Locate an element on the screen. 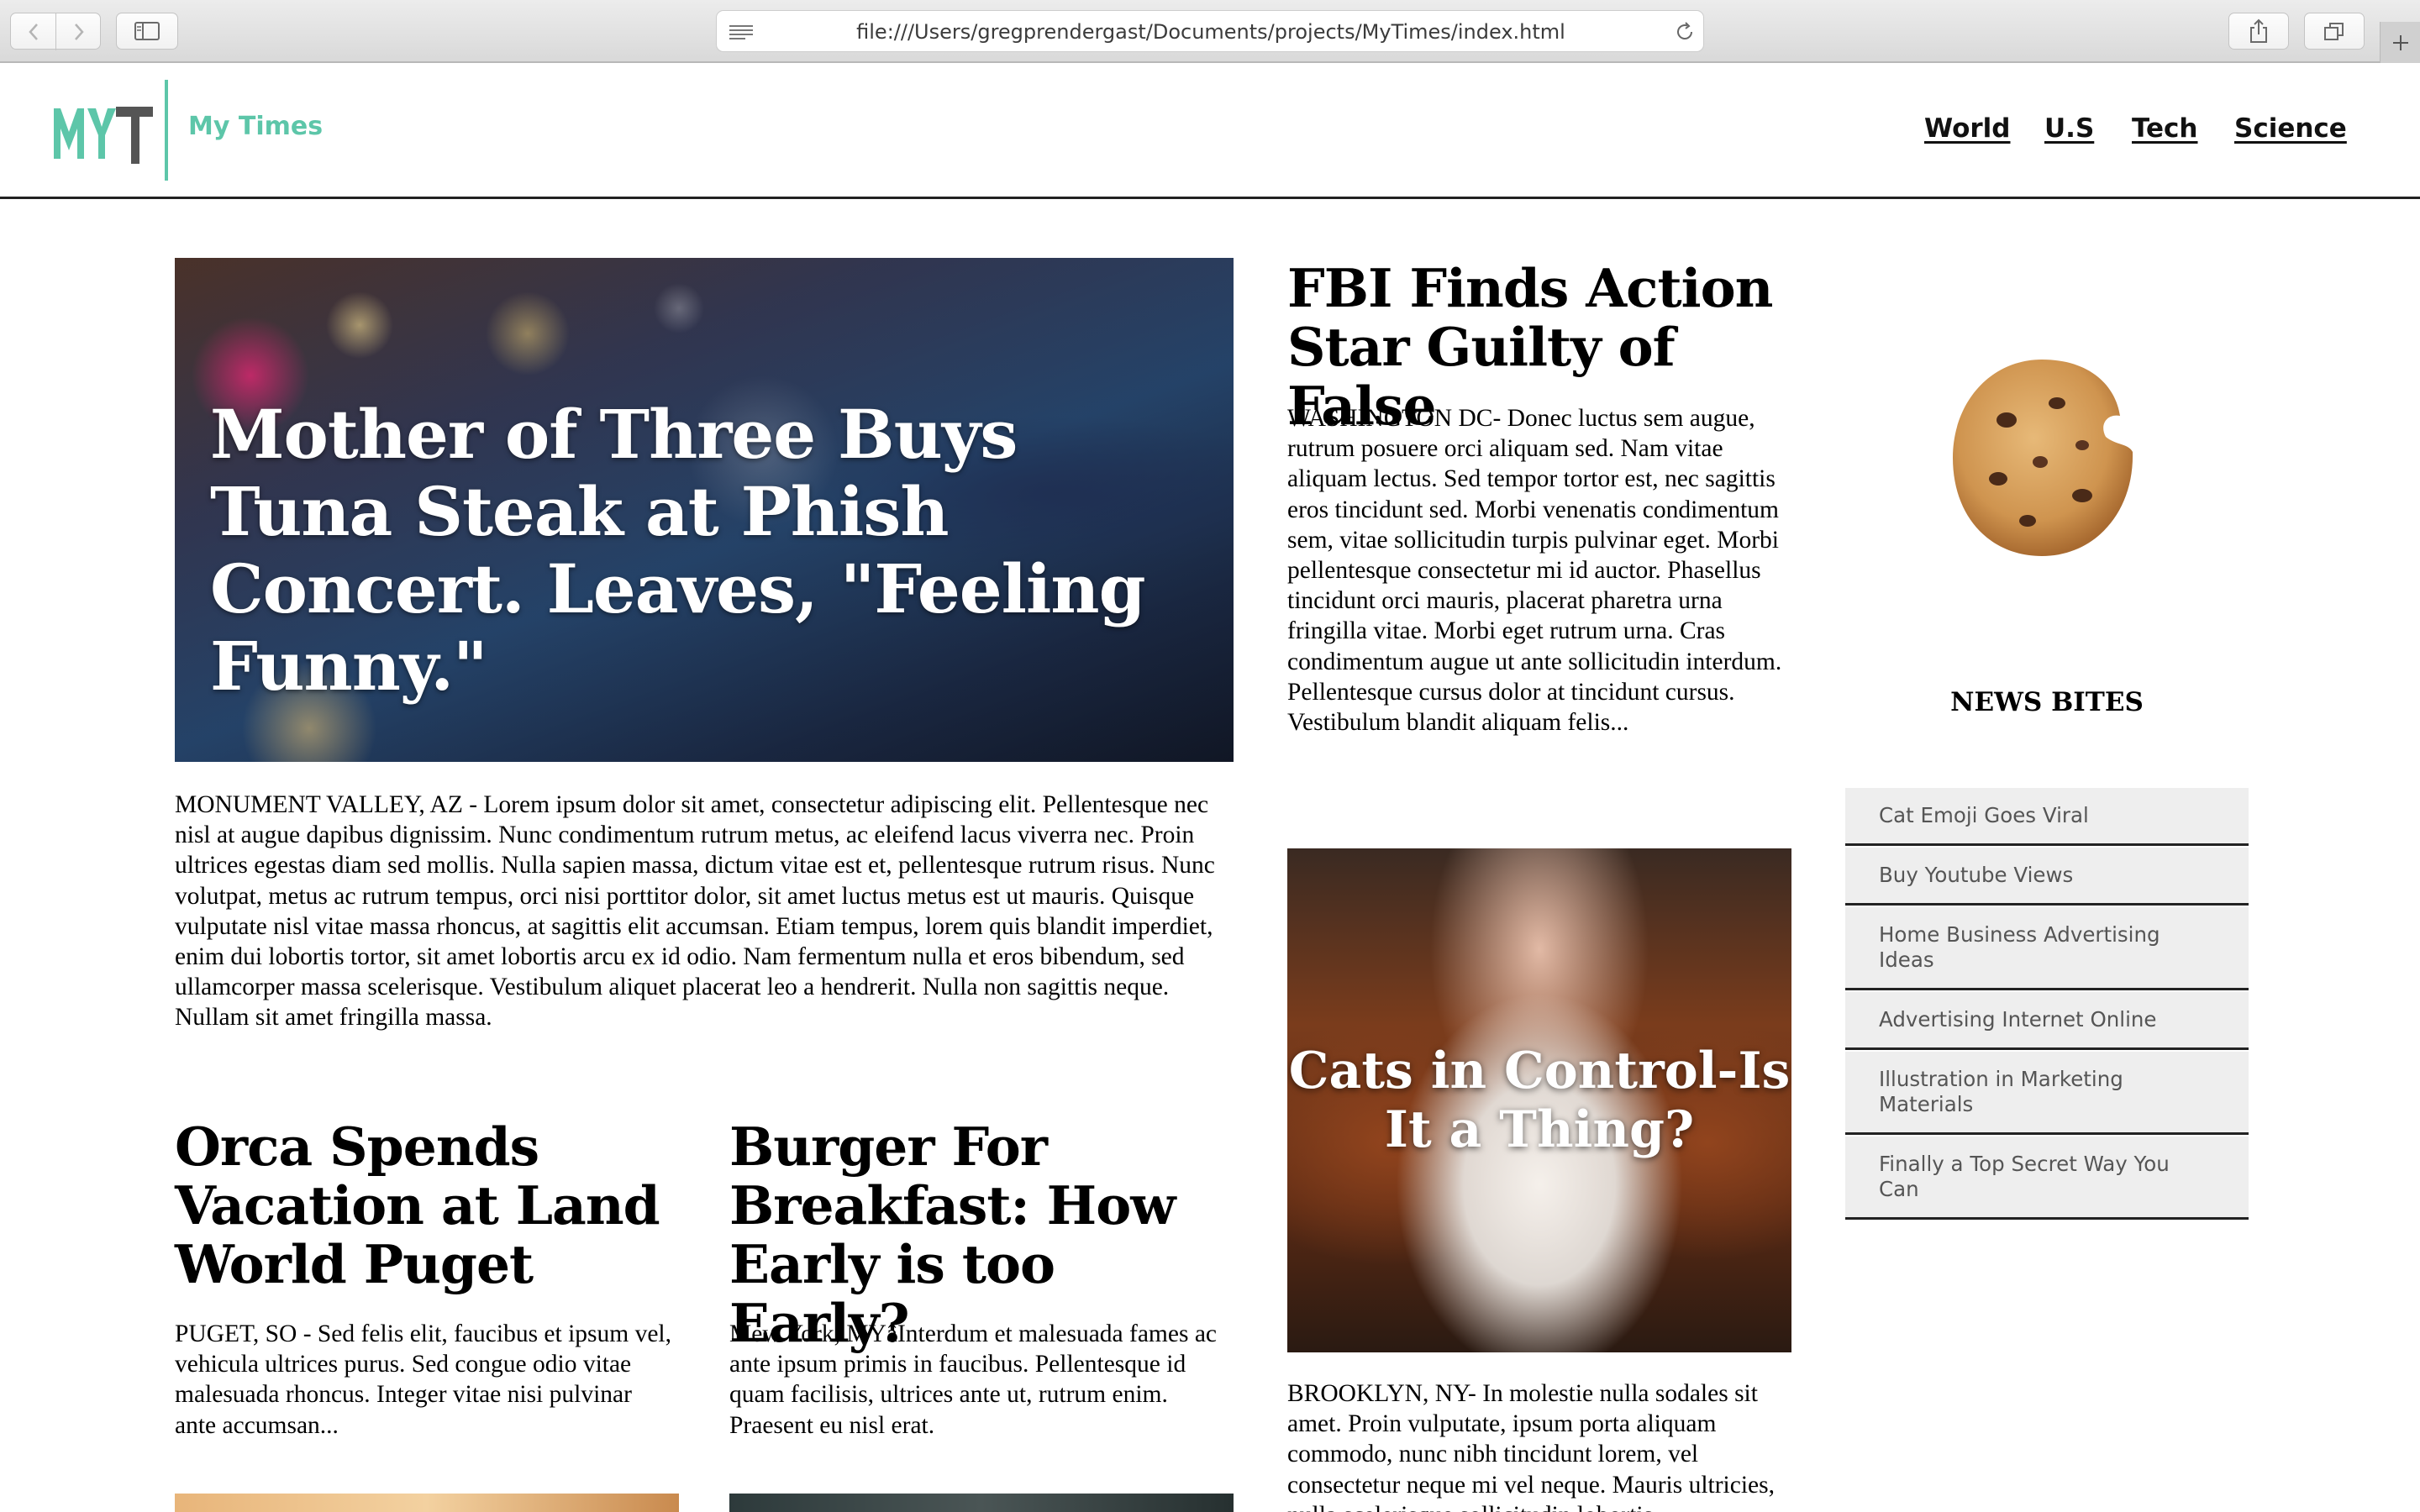 This screenshot has width=2420, height=1512. cookie-image is located at coordinates (2043, 458).